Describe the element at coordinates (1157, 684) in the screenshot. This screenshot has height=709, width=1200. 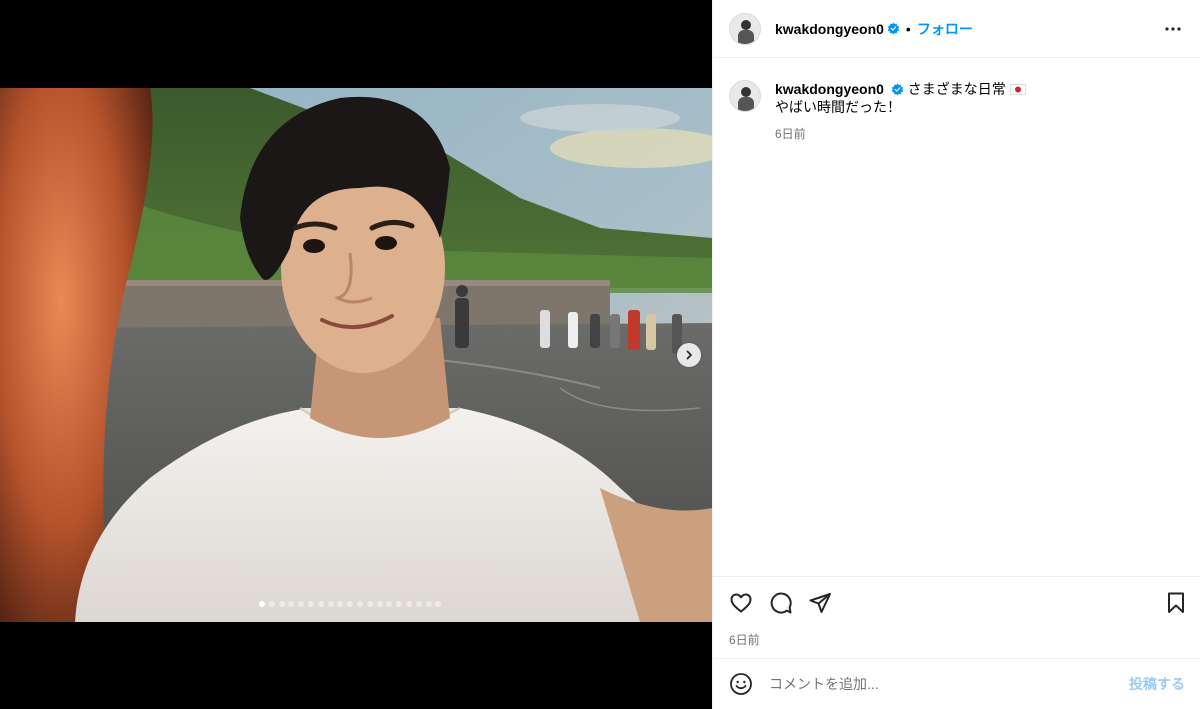
I see `post-comment-button: 投稿する` at that location.